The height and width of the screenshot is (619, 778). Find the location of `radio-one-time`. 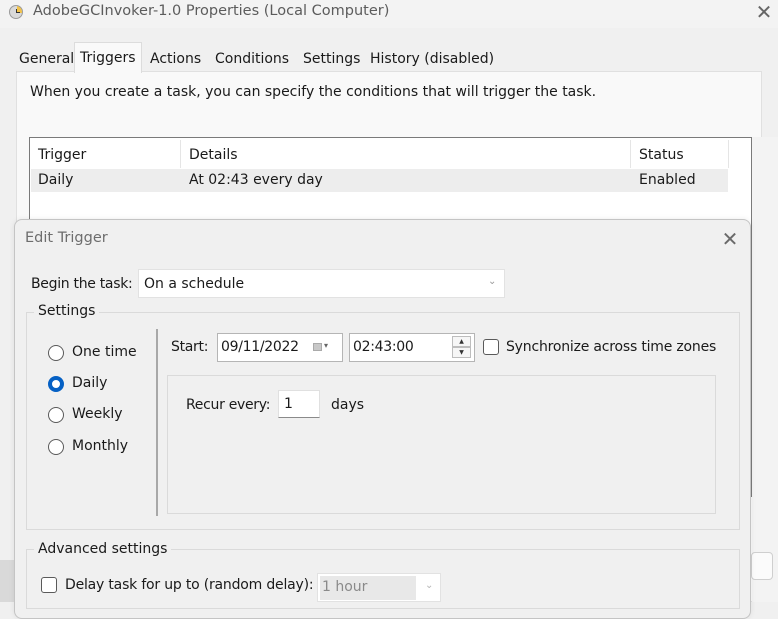

radio-one-time is located at coordinates (56, 353).